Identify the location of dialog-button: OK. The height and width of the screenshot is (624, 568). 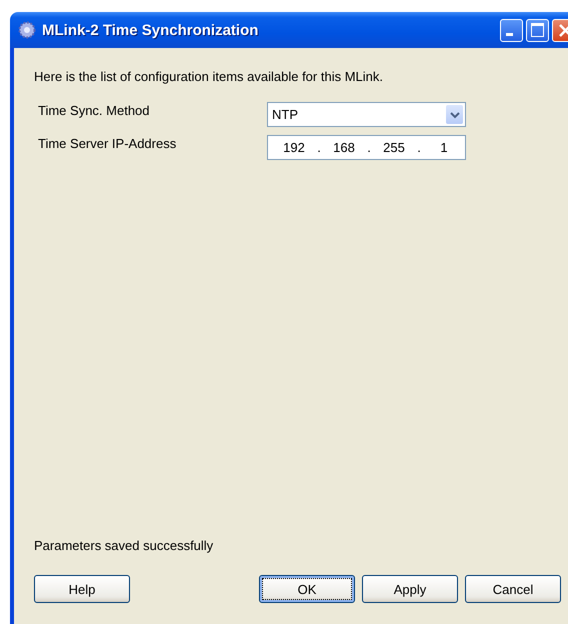
(307, 589).